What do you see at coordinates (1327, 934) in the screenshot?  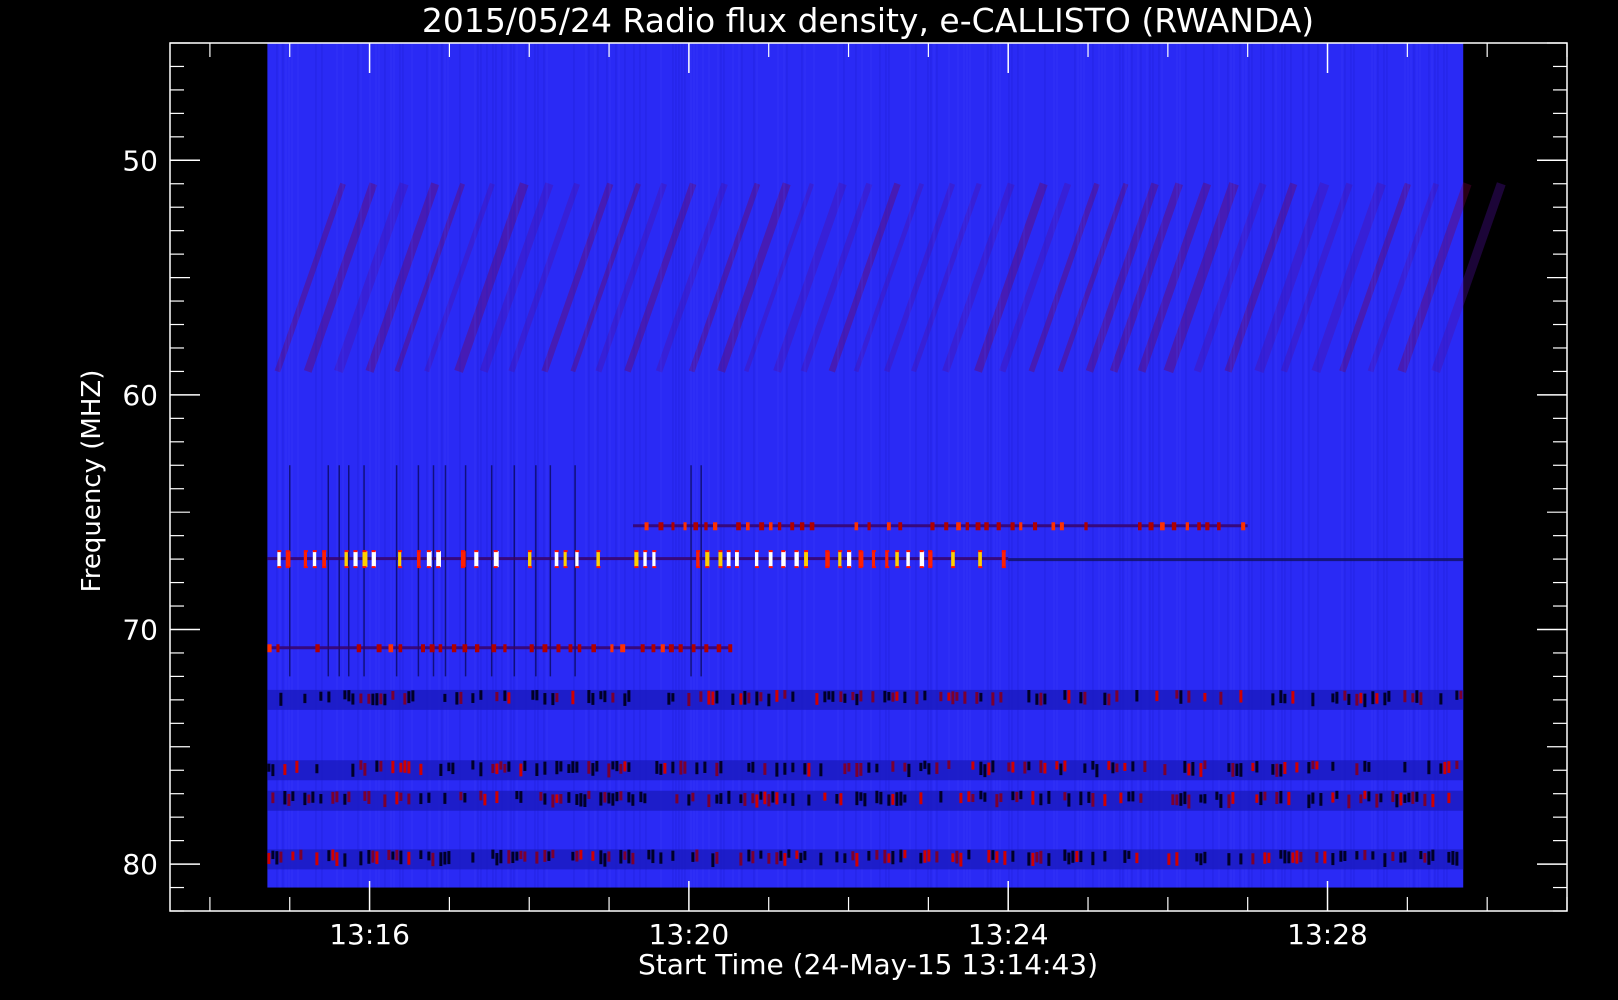 I see `x-tick-label: 13:28` at bounding box center [1327, 934].